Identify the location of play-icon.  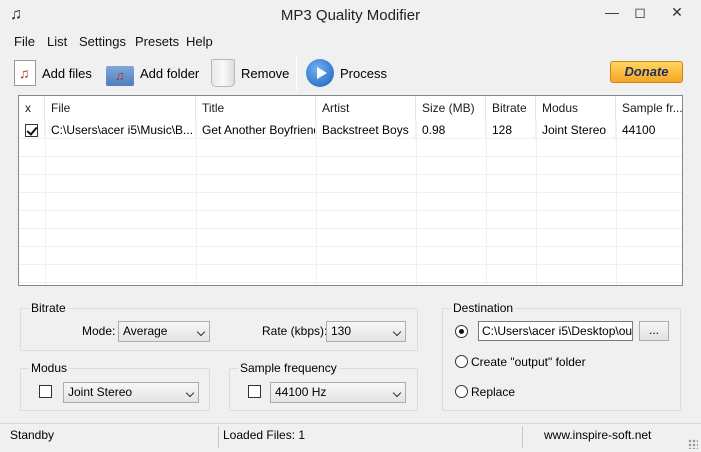
(320, 73).